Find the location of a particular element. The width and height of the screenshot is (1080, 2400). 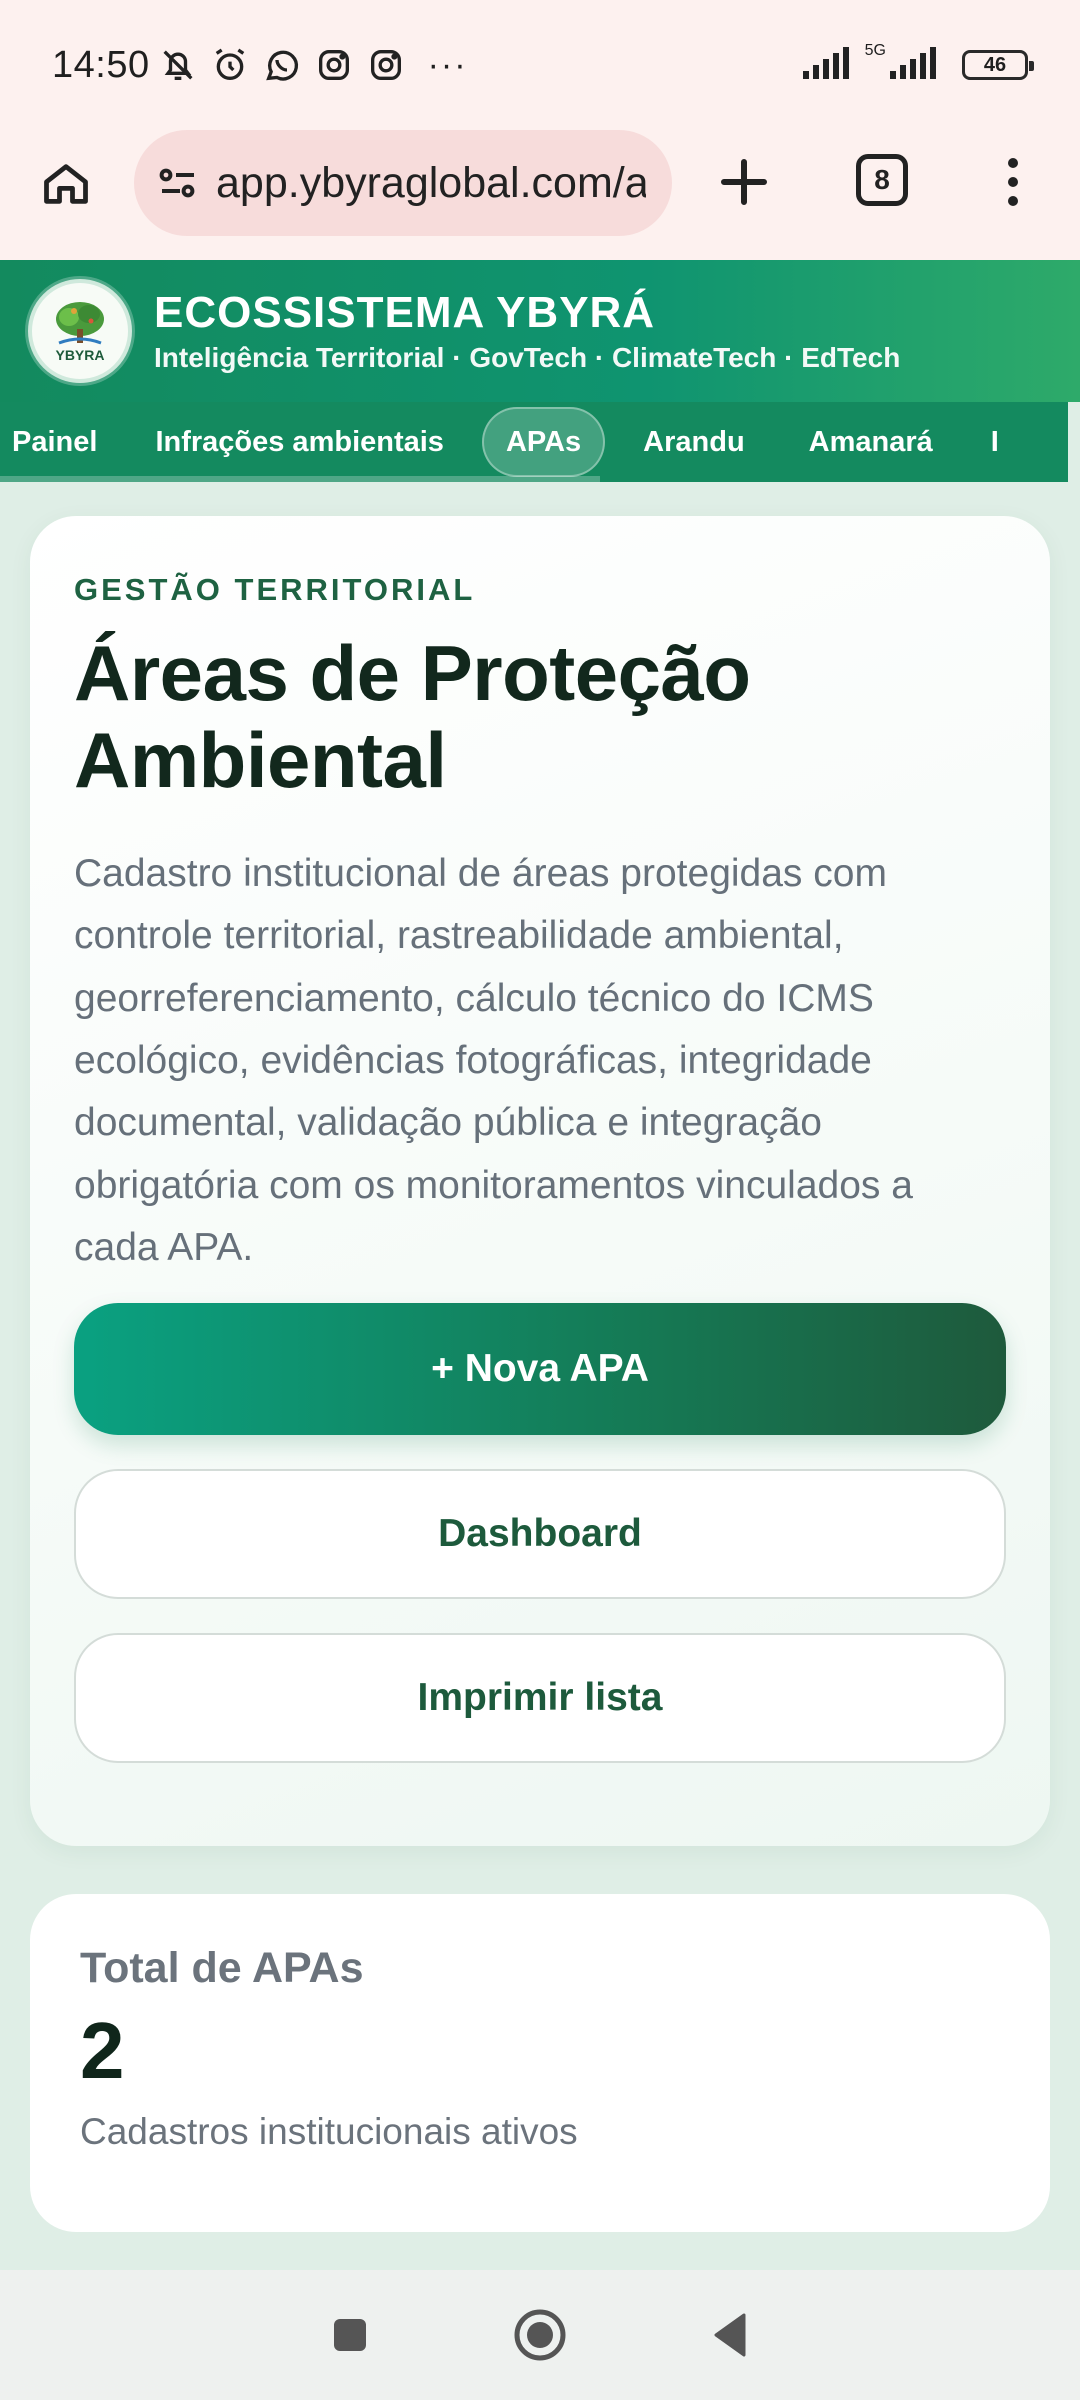

tab-amanara: Amanará is located at coordinates (863, 442).